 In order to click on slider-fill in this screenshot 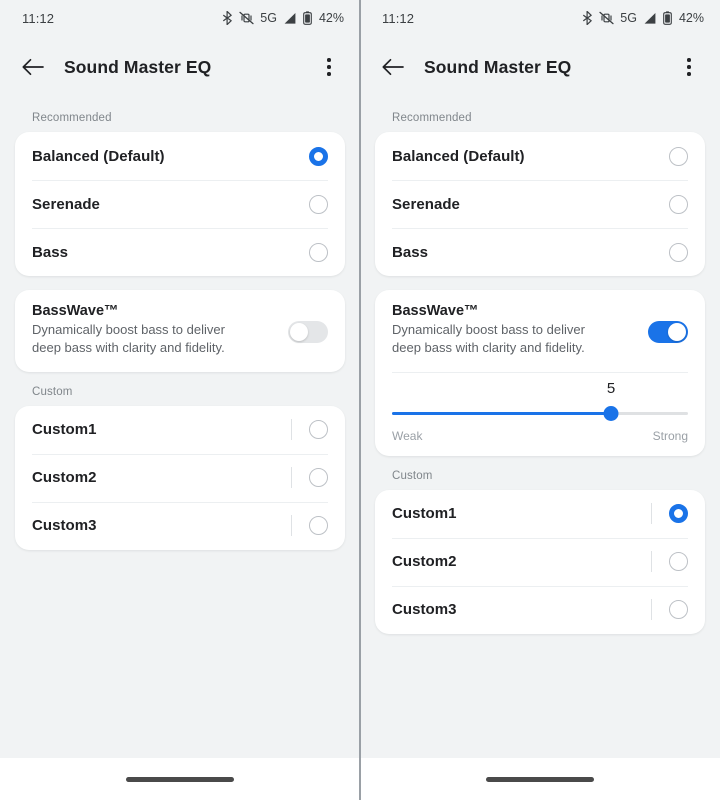, I will do `click(502, 413)`.